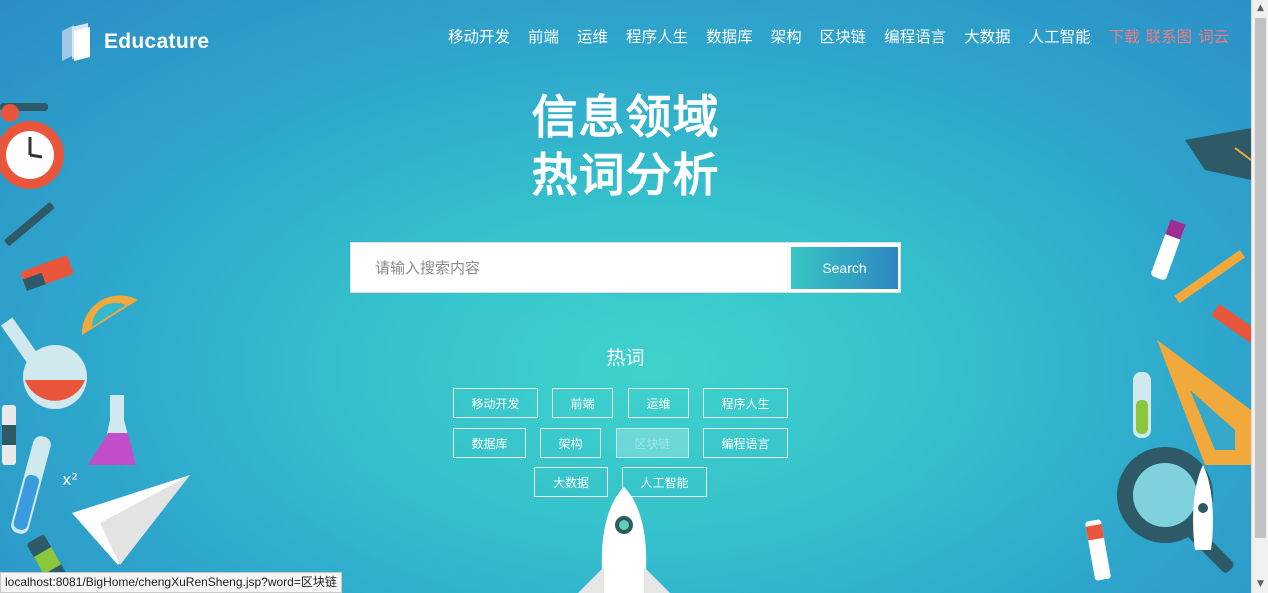 The height and width of the screenshot is (593, 1268). Describe the element at coordinates (570, 443) in the screenshot. I see `hot-tag-architecture: 架构` at that location.